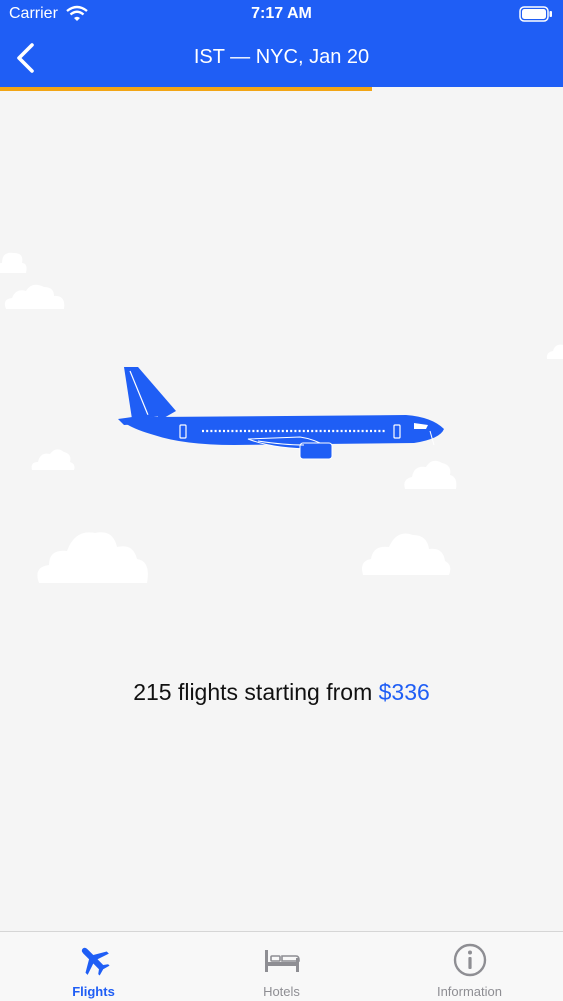 The image size is (563, 1001). What do you see at coordinates (93, 960) in the screenshot?
I see `airplane-icon` at bounding box center [93, 960].